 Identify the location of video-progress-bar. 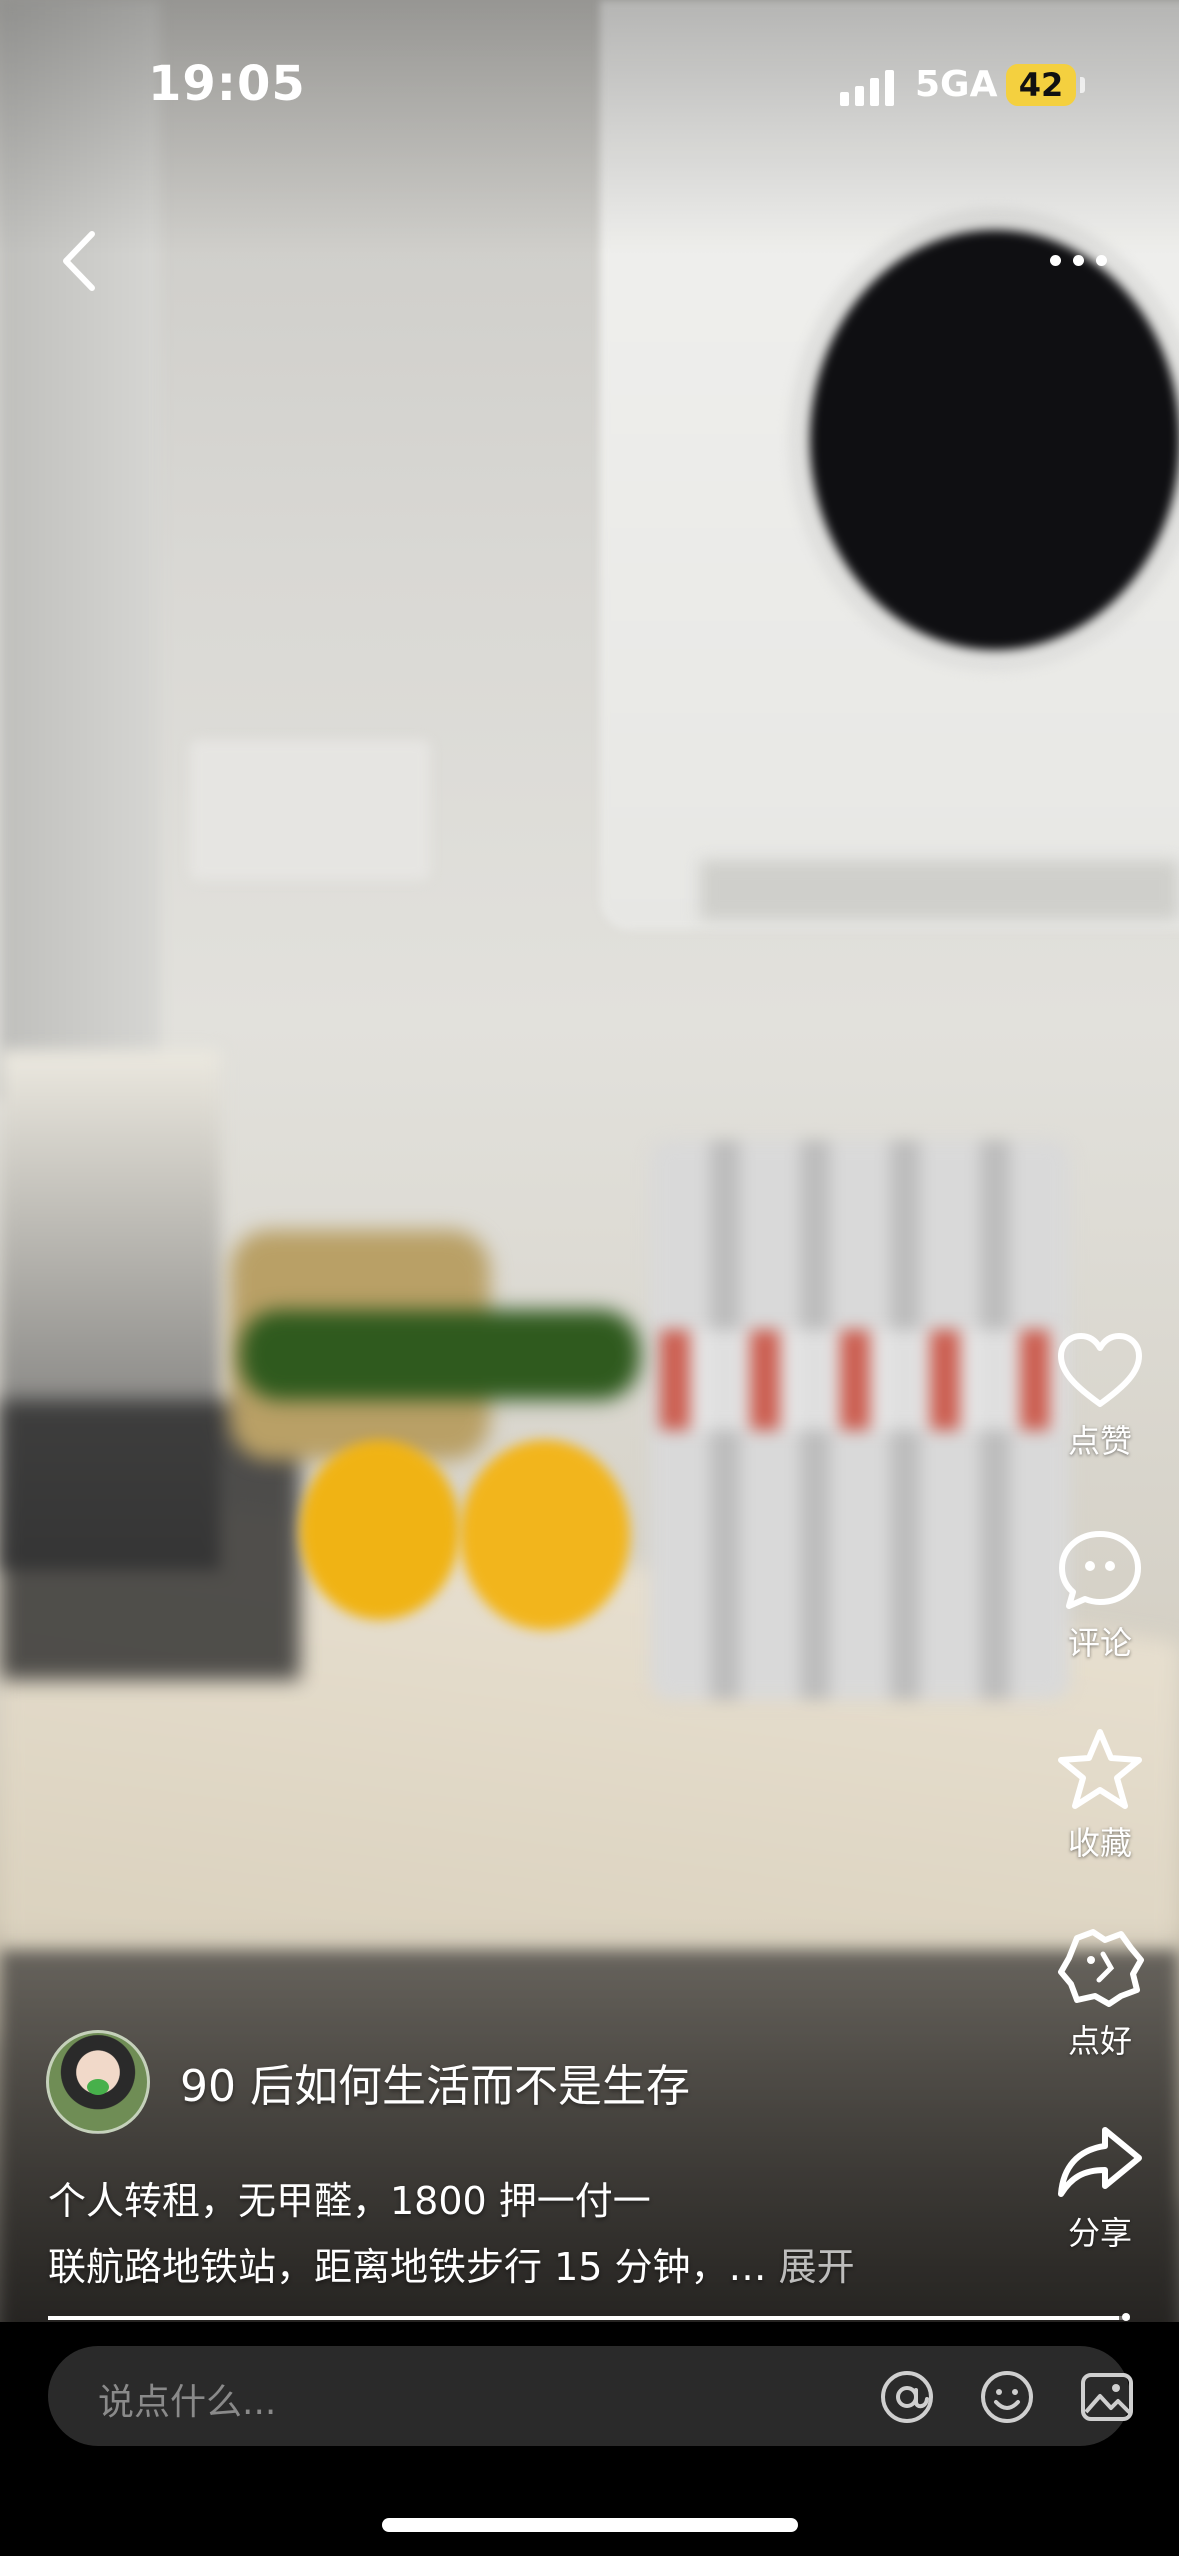
(589, 2317).